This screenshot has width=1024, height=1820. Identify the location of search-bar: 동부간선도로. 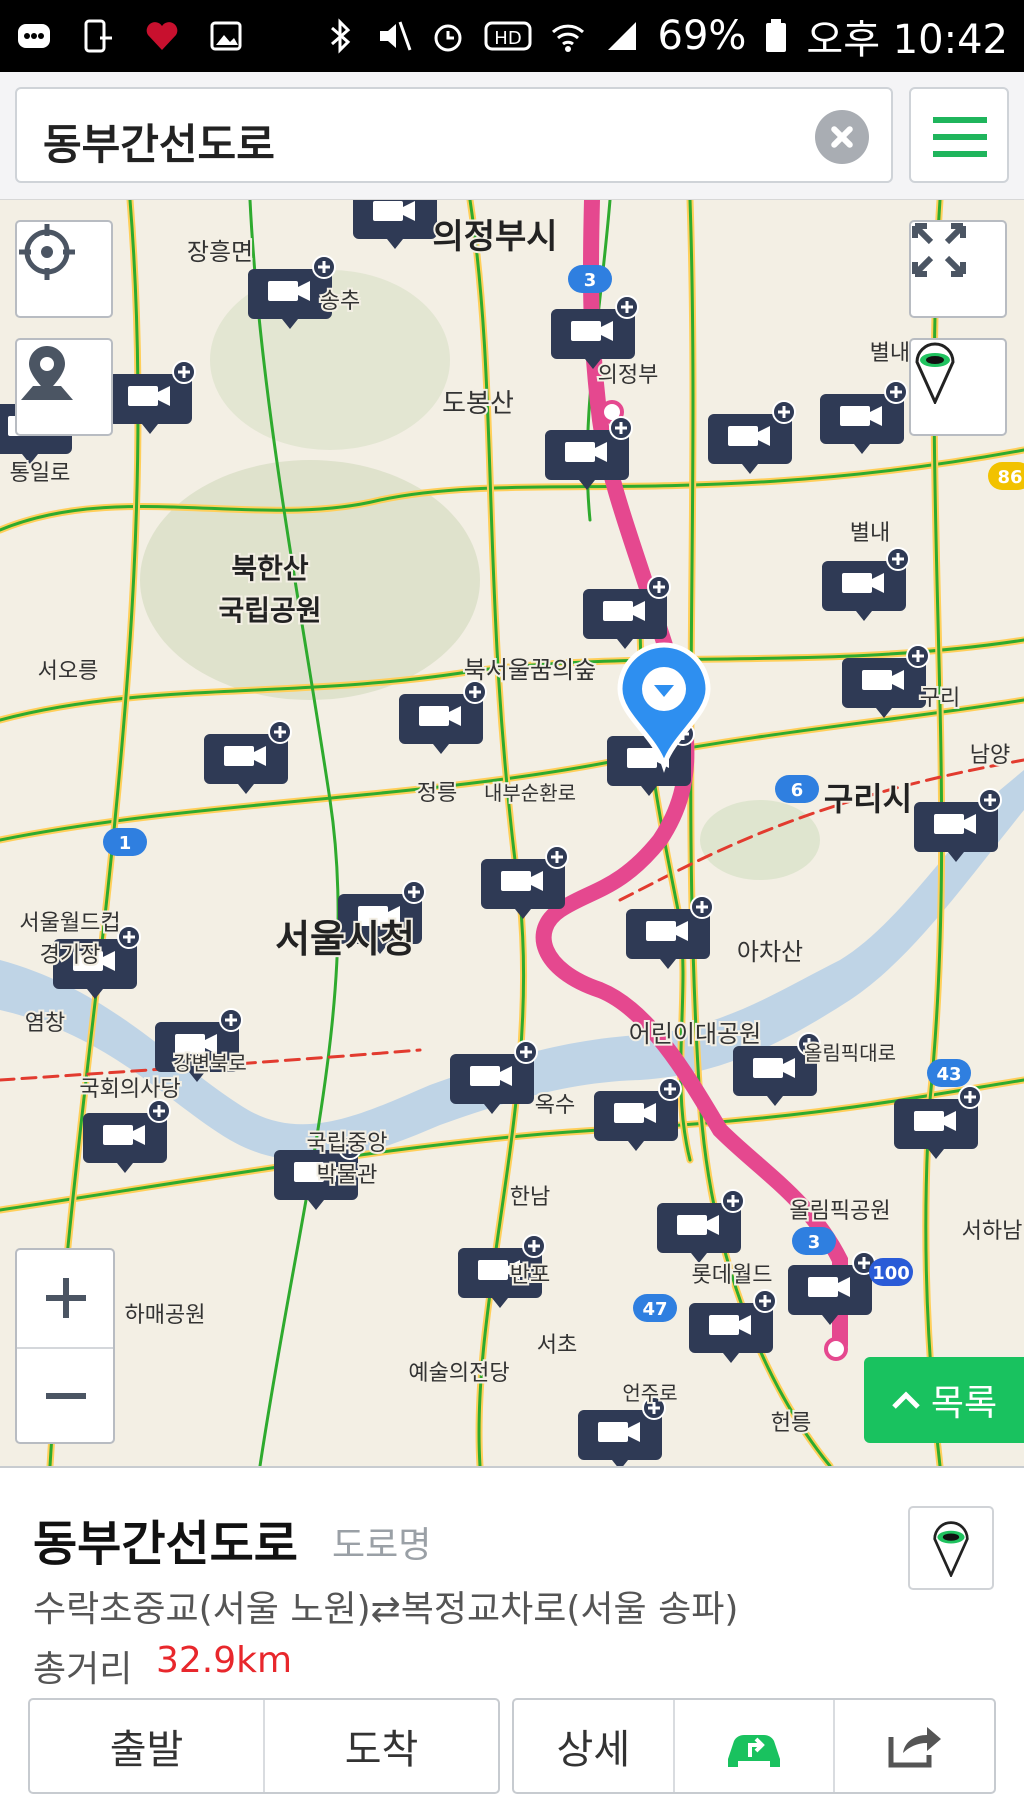
(512, 136).